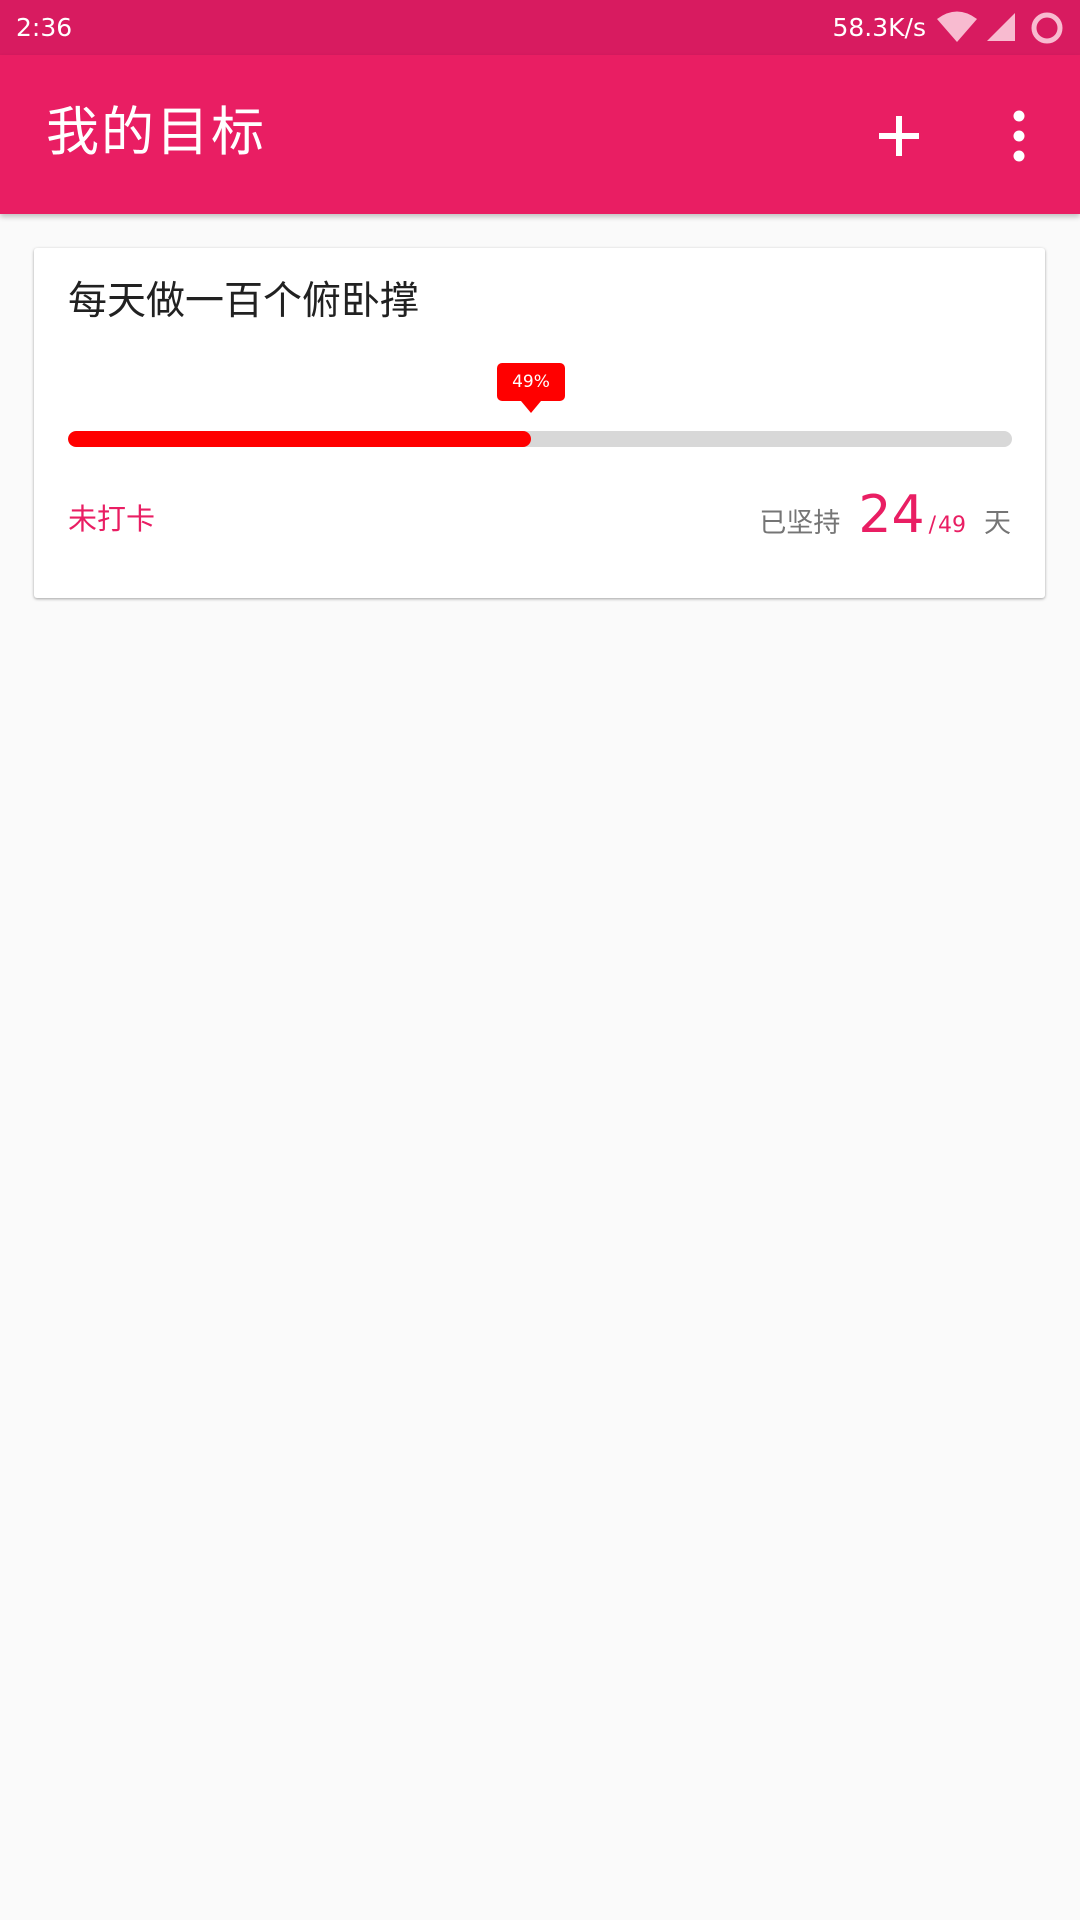 This screenshot has width=1080, height=1920. What do you see at coordinates (879, 27) in the screenshot?
I see `network-speed: 58.3K/s` at bounding box center [879, 27].